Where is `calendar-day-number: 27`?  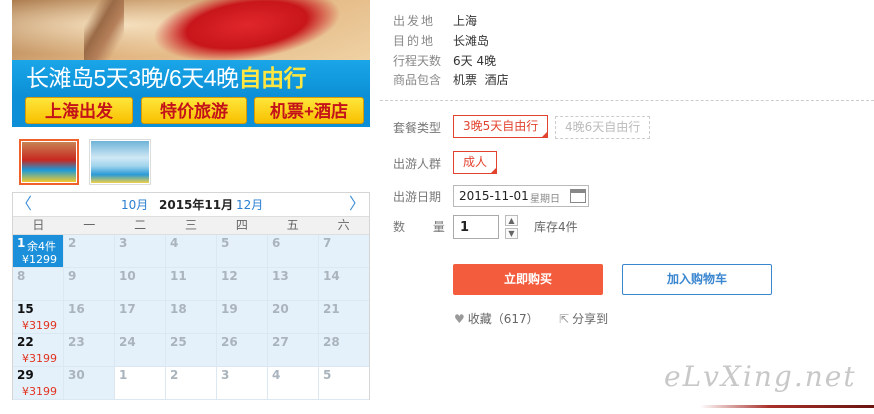
calendar-day-number: 27 is located at coordinates (280, 342).